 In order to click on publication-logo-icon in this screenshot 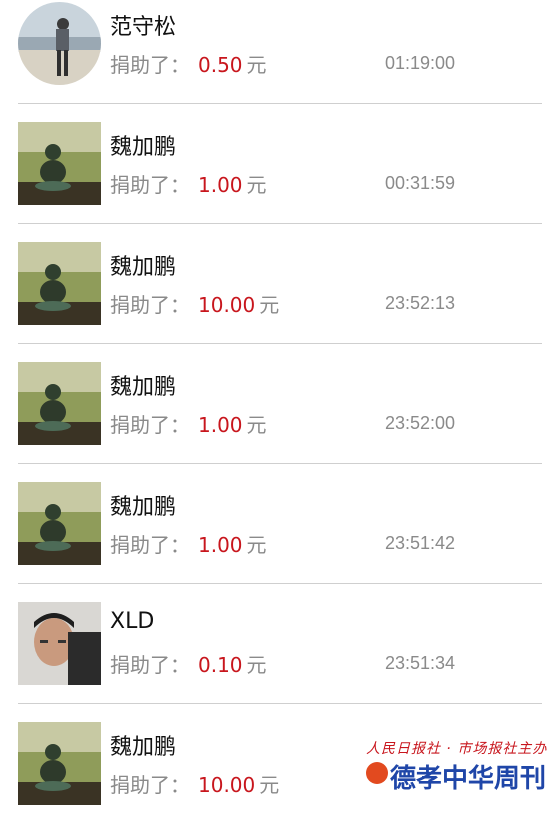, I will do `click(377, 773)`.